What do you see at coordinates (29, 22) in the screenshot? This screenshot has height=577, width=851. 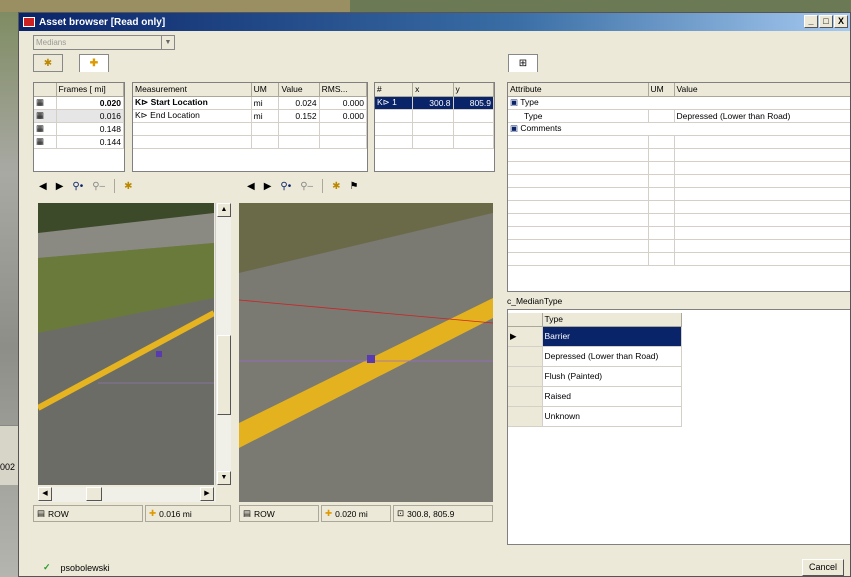 I see `app-icon` at bounding box center [29, 22].